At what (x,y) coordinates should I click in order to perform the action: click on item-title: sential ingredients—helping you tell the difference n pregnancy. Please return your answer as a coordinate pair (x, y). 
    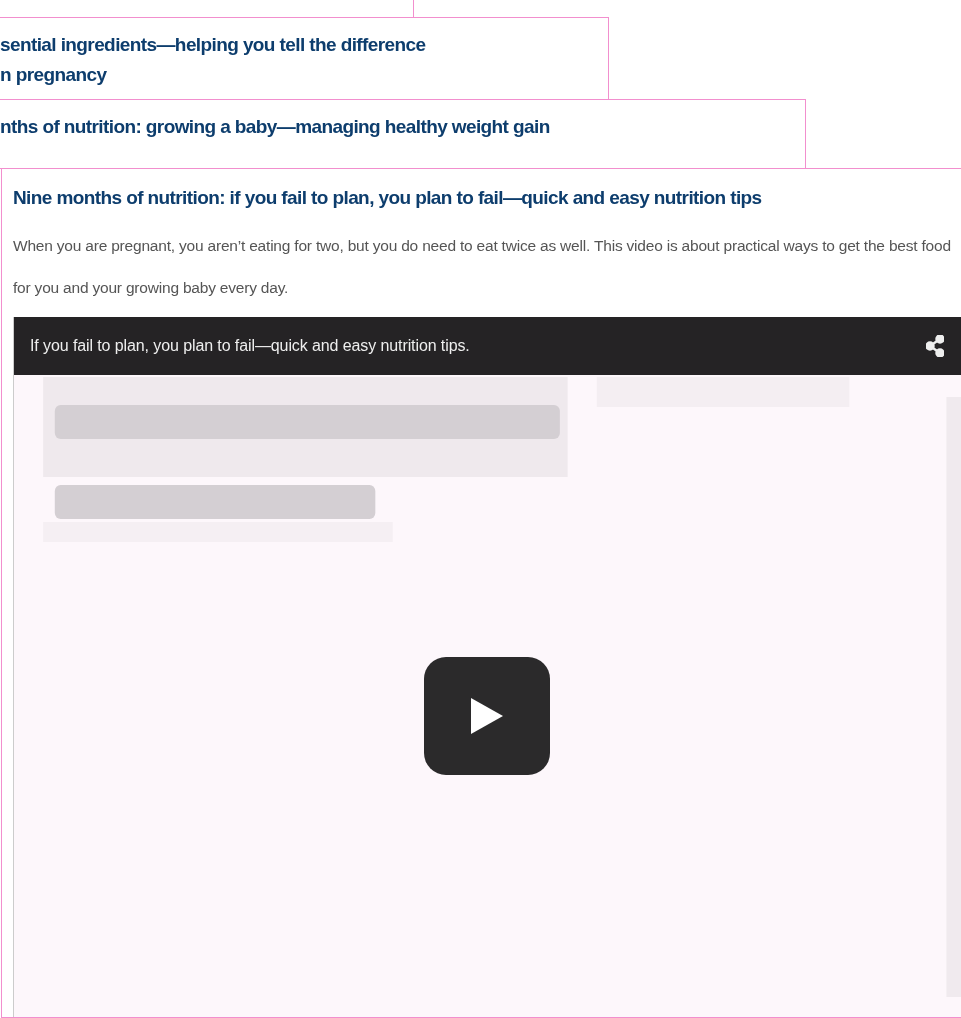
    Looking at the image, I should click on (213, 60).